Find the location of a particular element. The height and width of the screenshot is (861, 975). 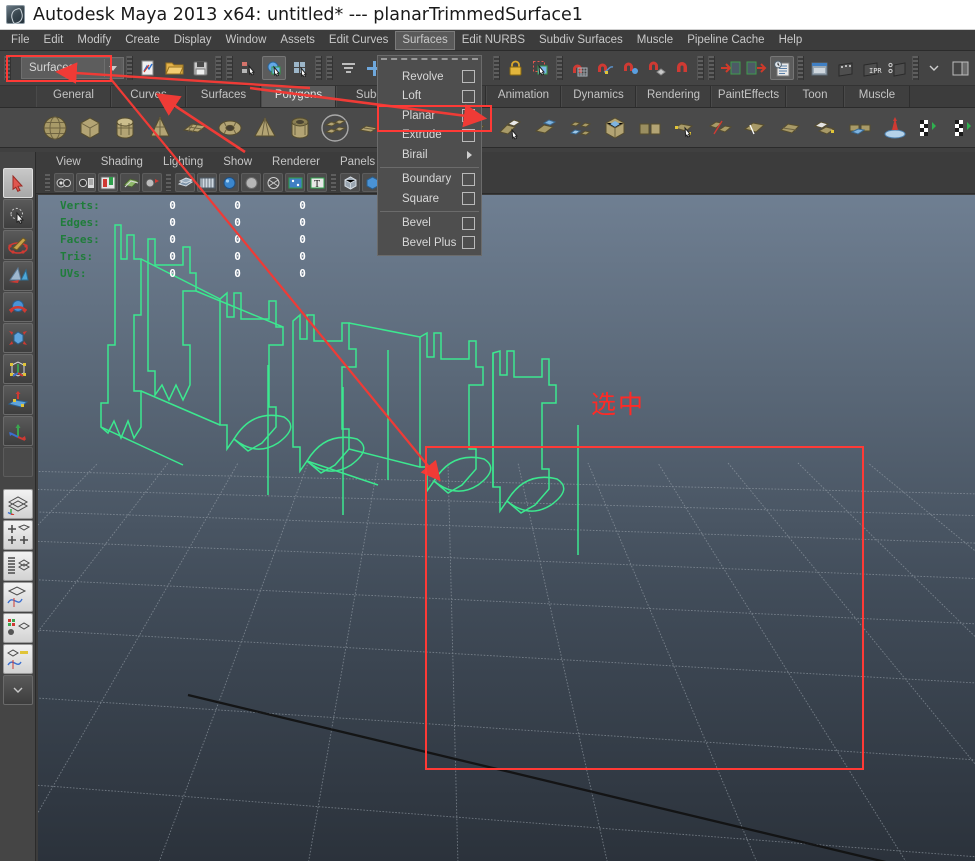

sidebar-toggle-icon is located at coordinates (934, 68).